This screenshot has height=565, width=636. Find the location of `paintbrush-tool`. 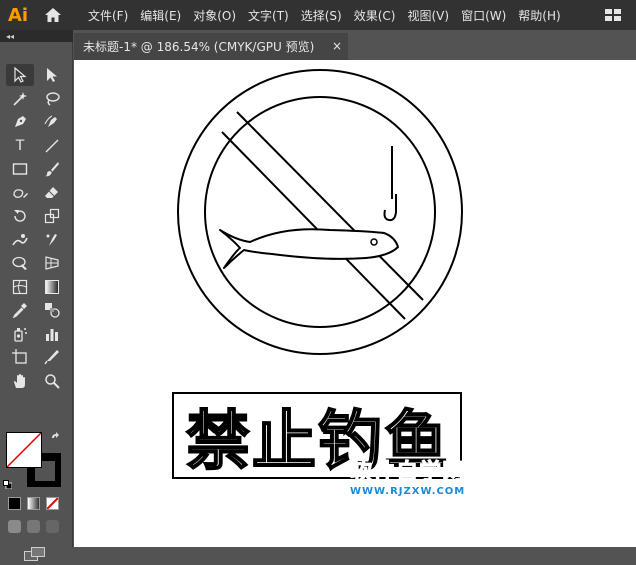

paintbrush-tool is located at coordinates (52, 169).